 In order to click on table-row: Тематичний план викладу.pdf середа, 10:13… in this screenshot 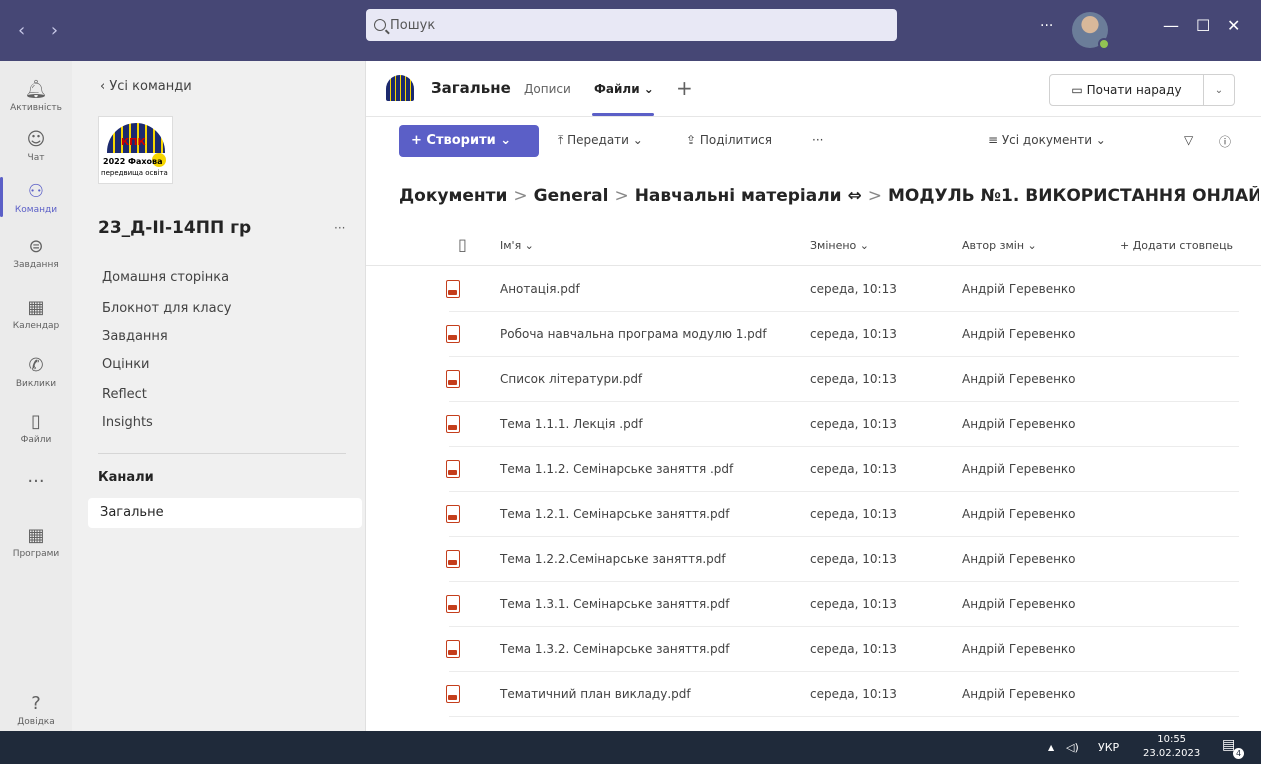, I will do `click(842, 694)`.